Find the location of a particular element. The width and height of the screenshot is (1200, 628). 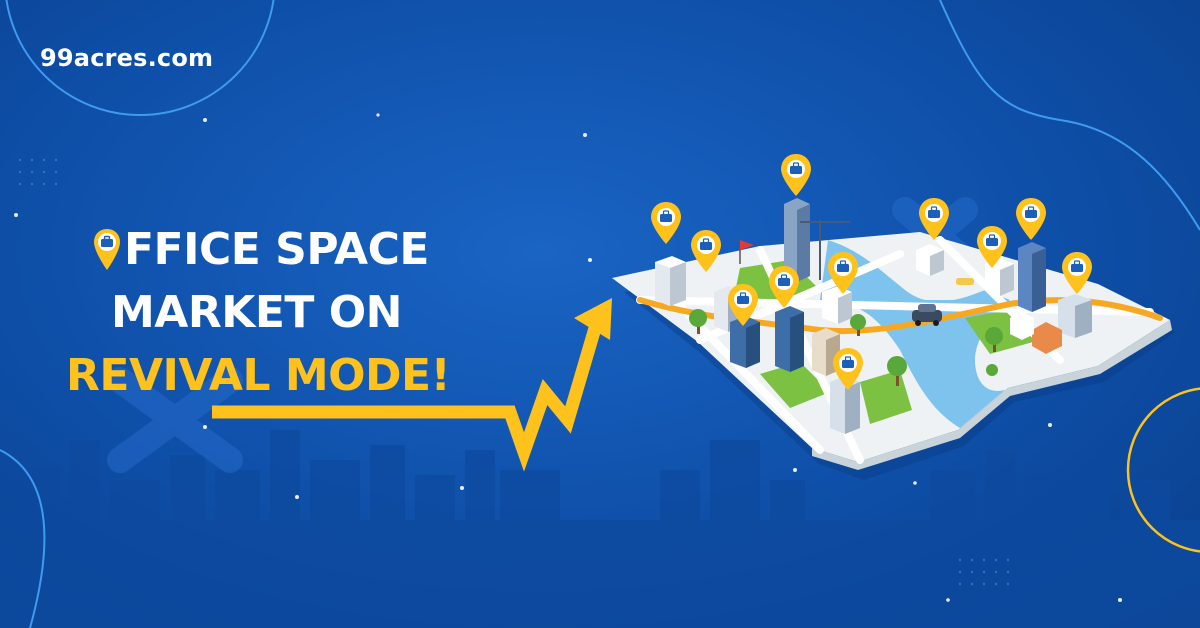

car-icon is located at coordinates (965, 281).